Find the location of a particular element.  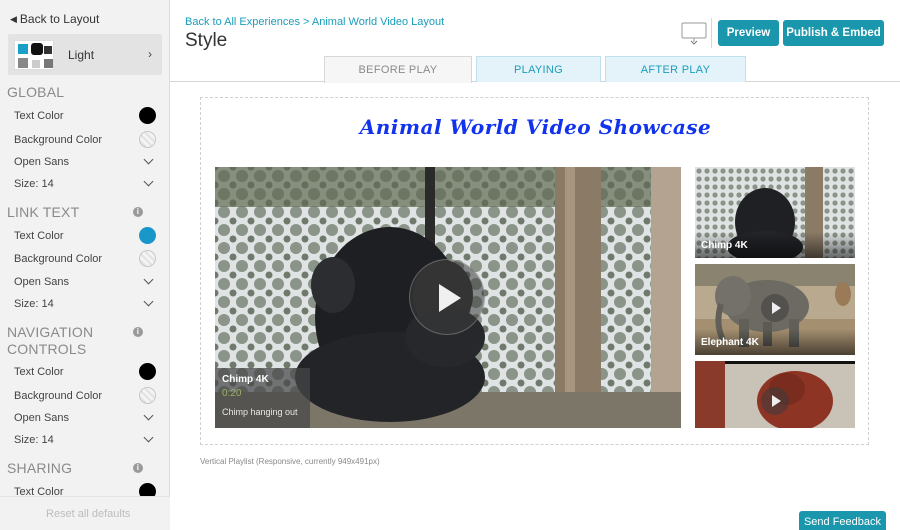

playlist-item is located at coordinates (775, 394).